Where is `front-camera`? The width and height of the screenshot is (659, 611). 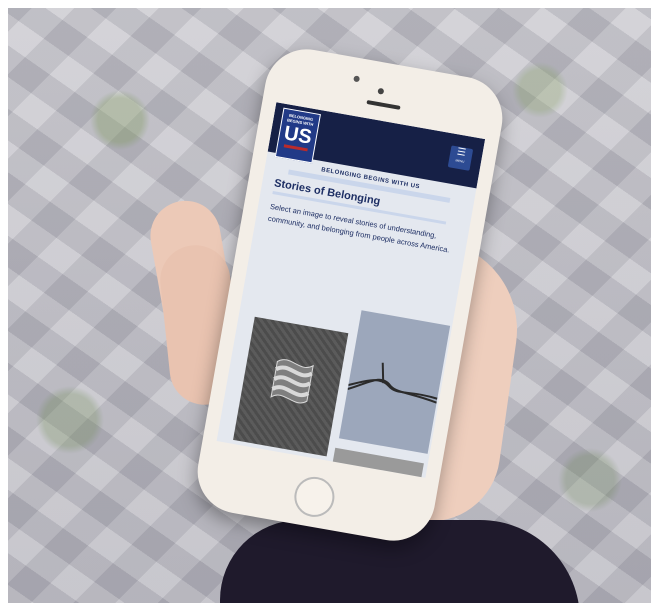
front-camera is located at coordinates (381, 91).